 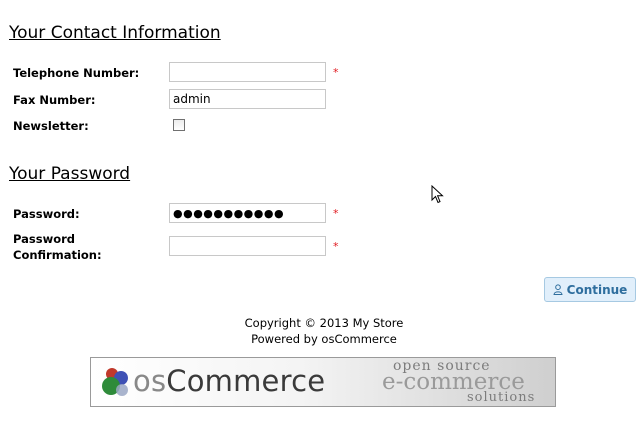 What do you see at coordinates (229, 381) in the screenshot?
I see `oscommerce-logo-text: osCommerce` at bounding box center [229, 381].